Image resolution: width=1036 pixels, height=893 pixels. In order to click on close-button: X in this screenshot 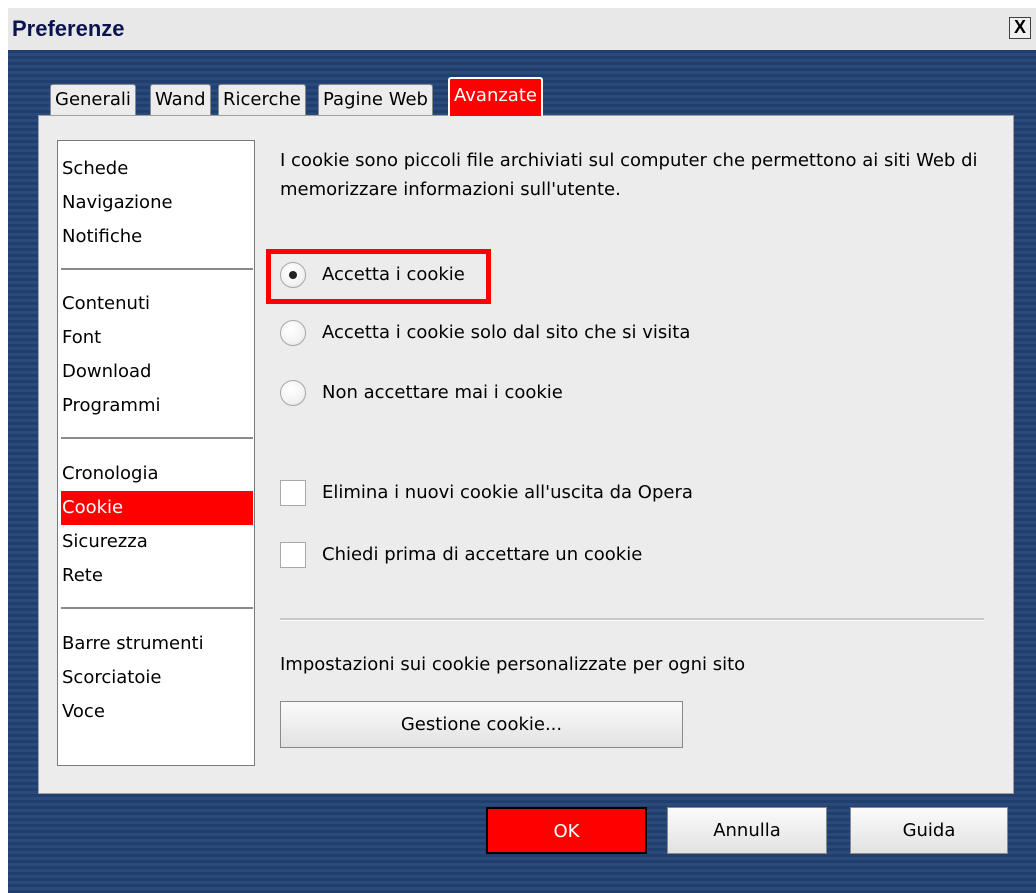, I will do `click(1020, 28)`.